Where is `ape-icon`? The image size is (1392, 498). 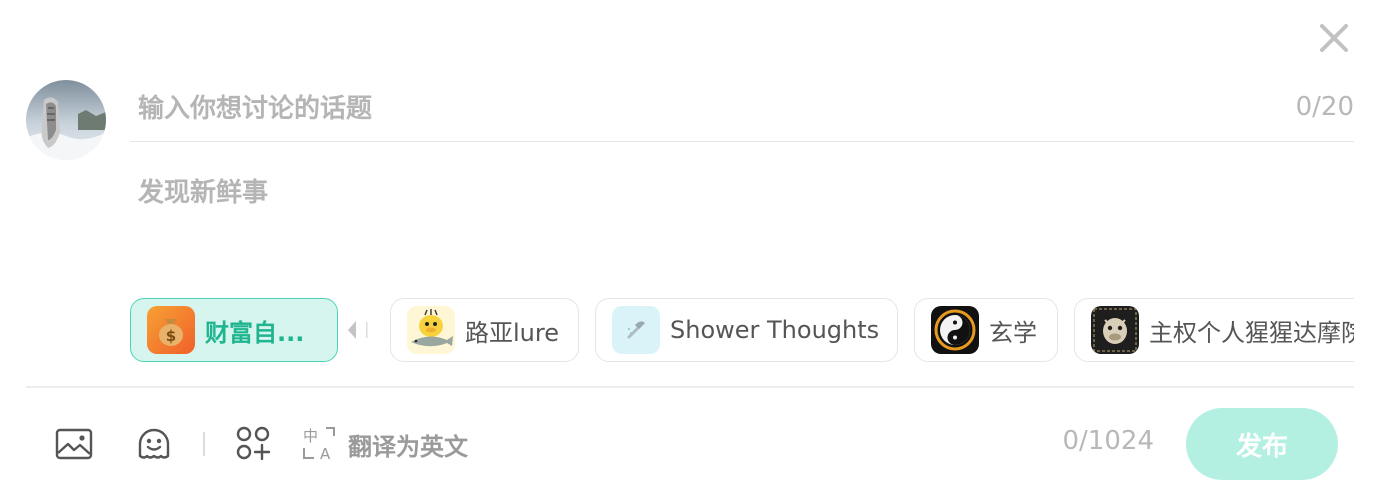 ape-icon is located at coordinates (1115, 330).